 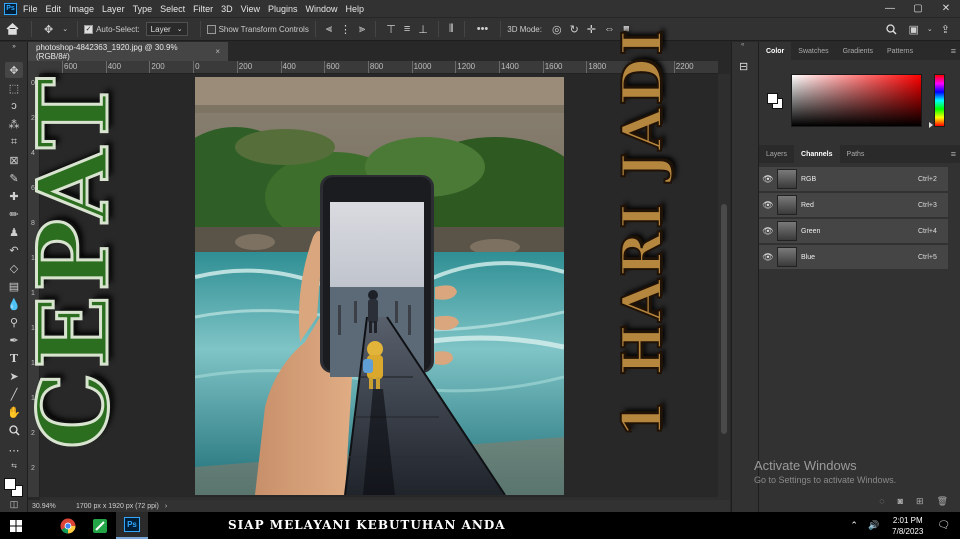 I want to click on channel-name: Green, so click(x=811, y=231).